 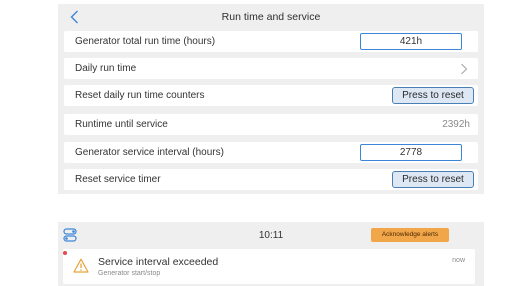 What do you see at coordinates (106, 68) in the screenshot?
I see `row-label: Daily run time` at bounding box center [106, 68].